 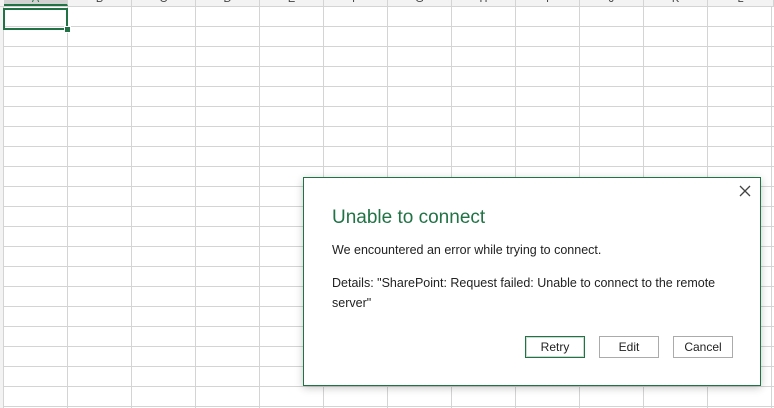 I want to click on column-header-b: B, so click(x=100, y=3).